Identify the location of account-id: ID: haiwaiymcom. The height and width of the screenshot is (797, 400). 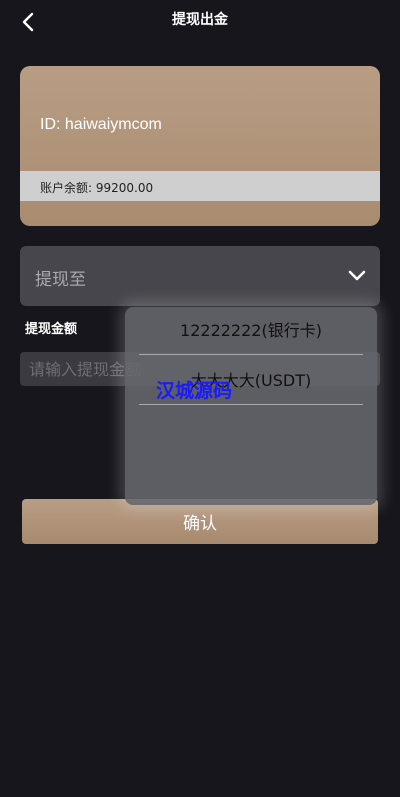
(101, 124).